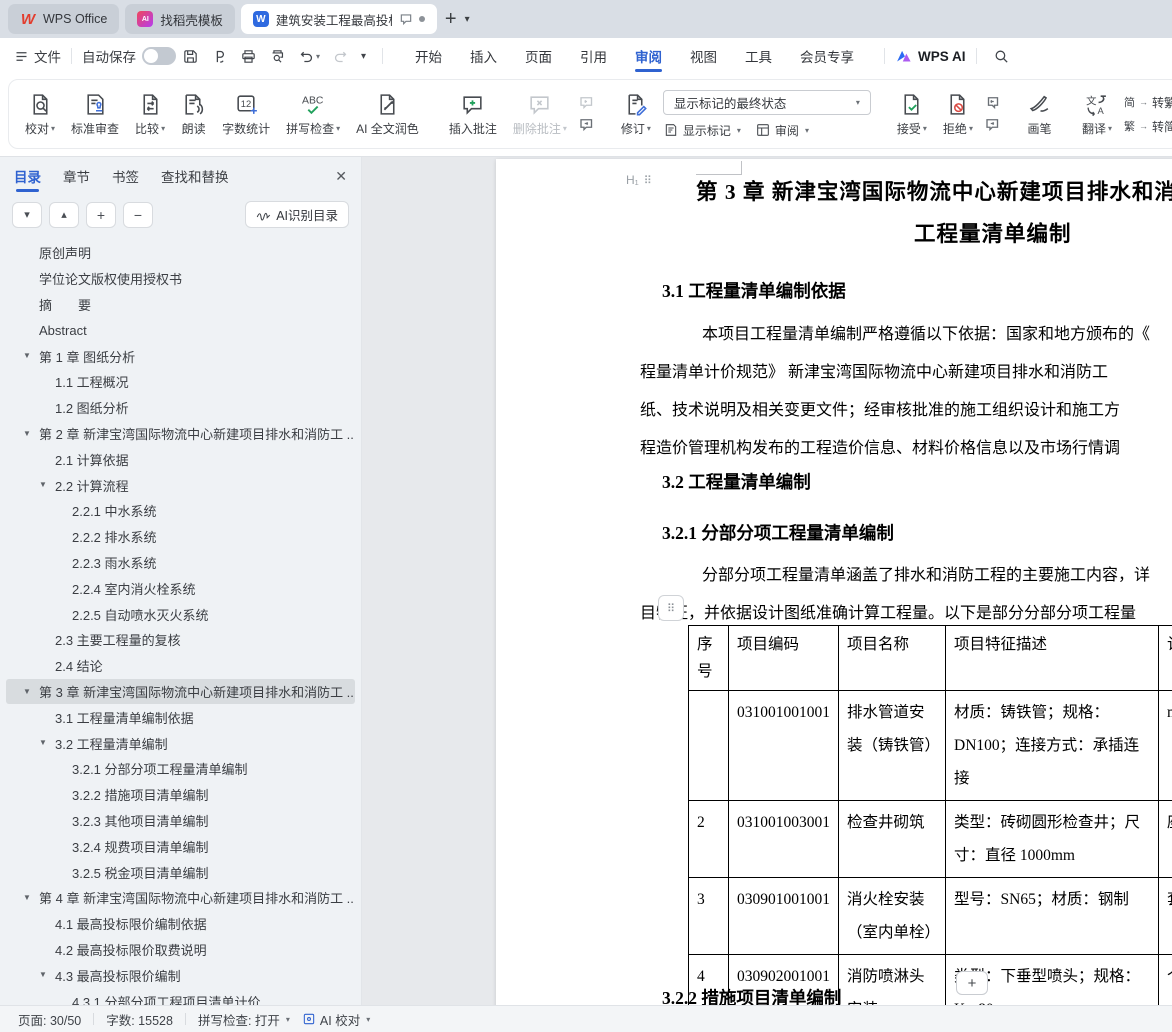  What do you see at coordinates (180, 356) in the screenshot?
I see `toc-item: ▼ 第 1 章 图纸分析` at bounding box center [180, 356].